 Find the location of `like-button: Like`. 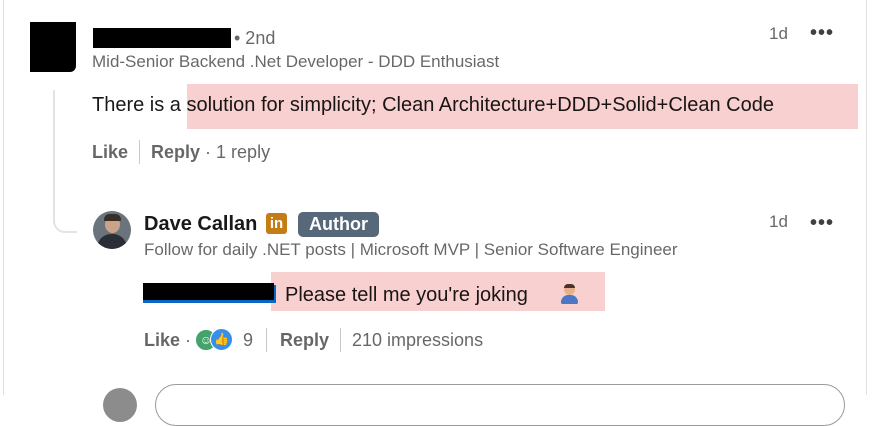

like-button: Like is located at coordinates (110, 152).